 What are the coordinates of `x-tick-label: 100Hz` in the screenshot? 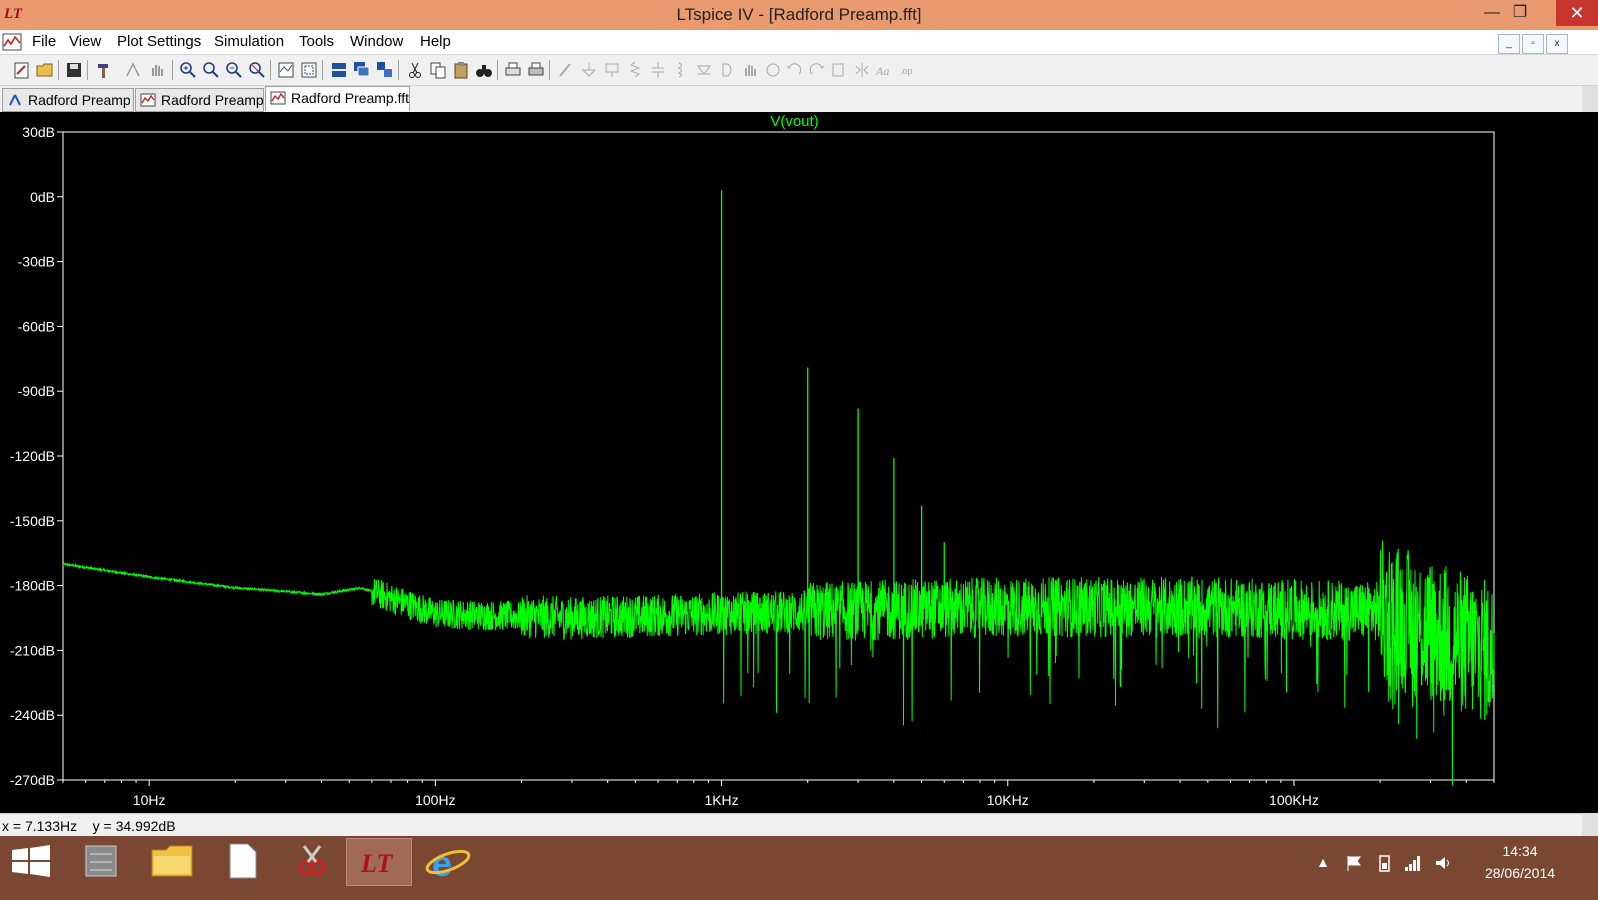 It's located at (435, 800).